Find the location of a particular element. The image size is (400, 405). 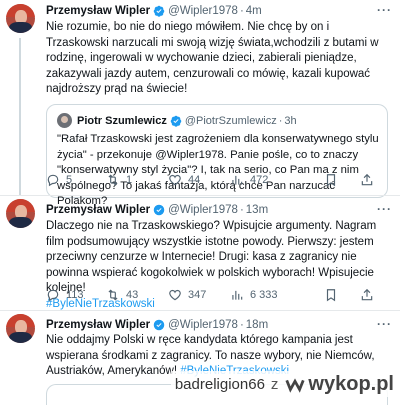

quoted-author-handle: @PiotrSzumlewicz is located at coordinates (230, 120).